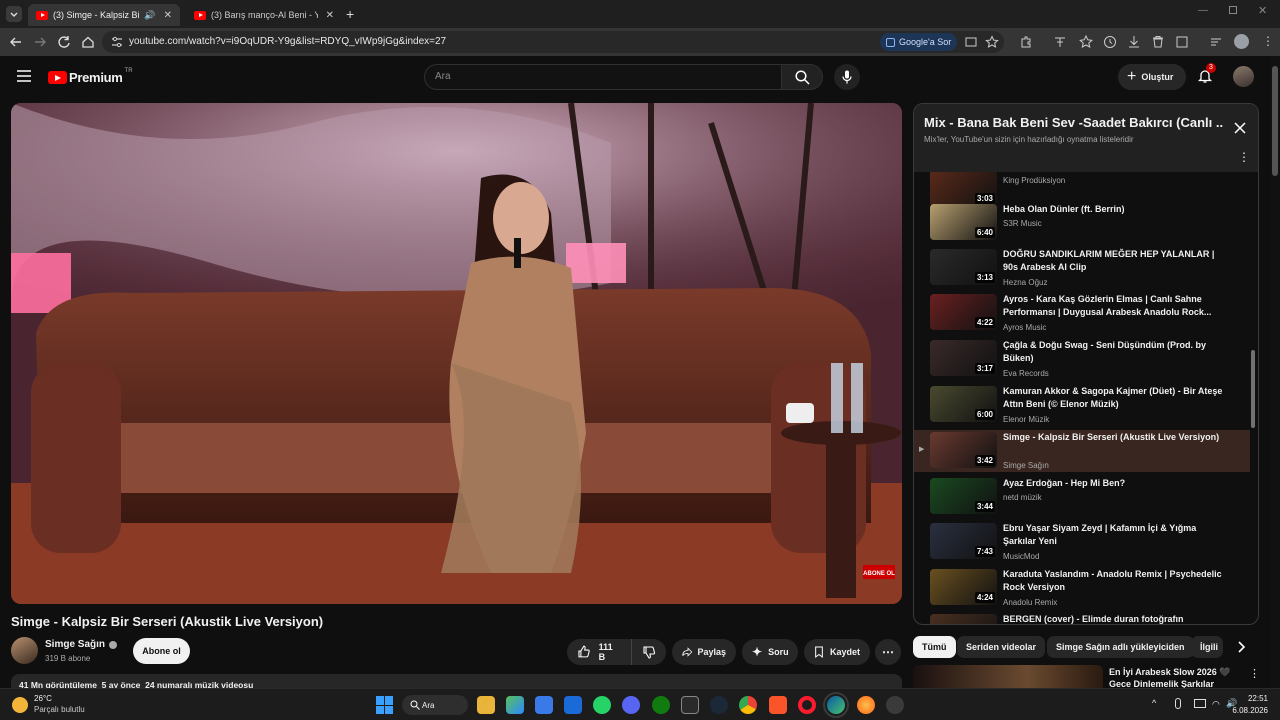 The height and width of the screenshot is (720, 1280). What do you see at coordinates (807, 705) in the screenshot?
I see `opera-icon` at bounding box center [807, 705].